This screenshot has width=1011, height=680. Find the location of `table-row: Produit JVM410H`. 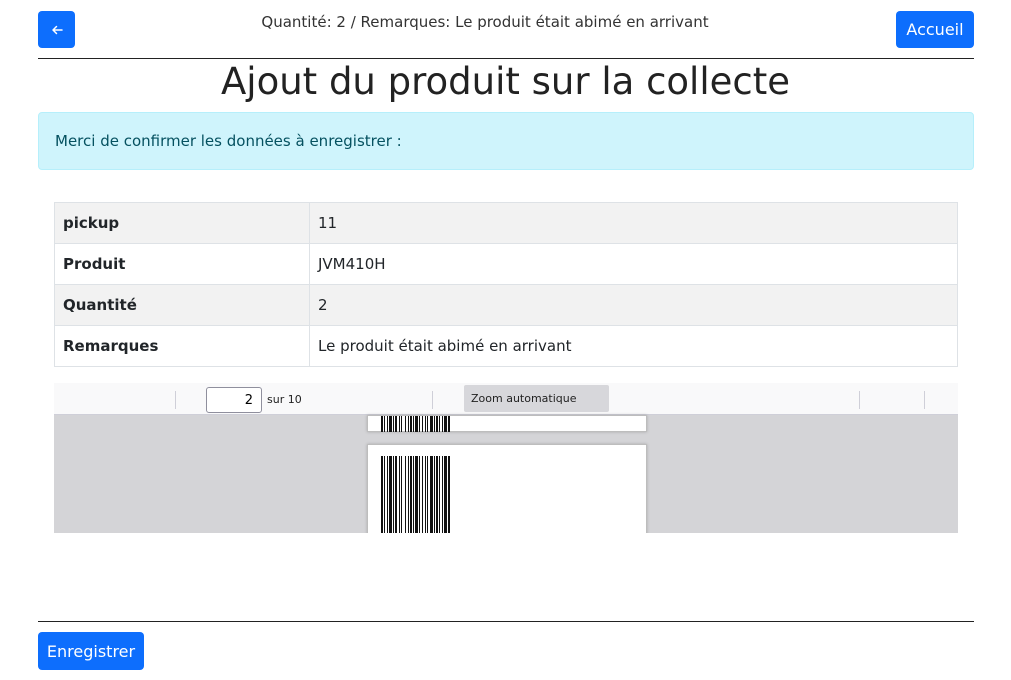

table-row: Produit JVM410H is located at coordinates (506, 264).